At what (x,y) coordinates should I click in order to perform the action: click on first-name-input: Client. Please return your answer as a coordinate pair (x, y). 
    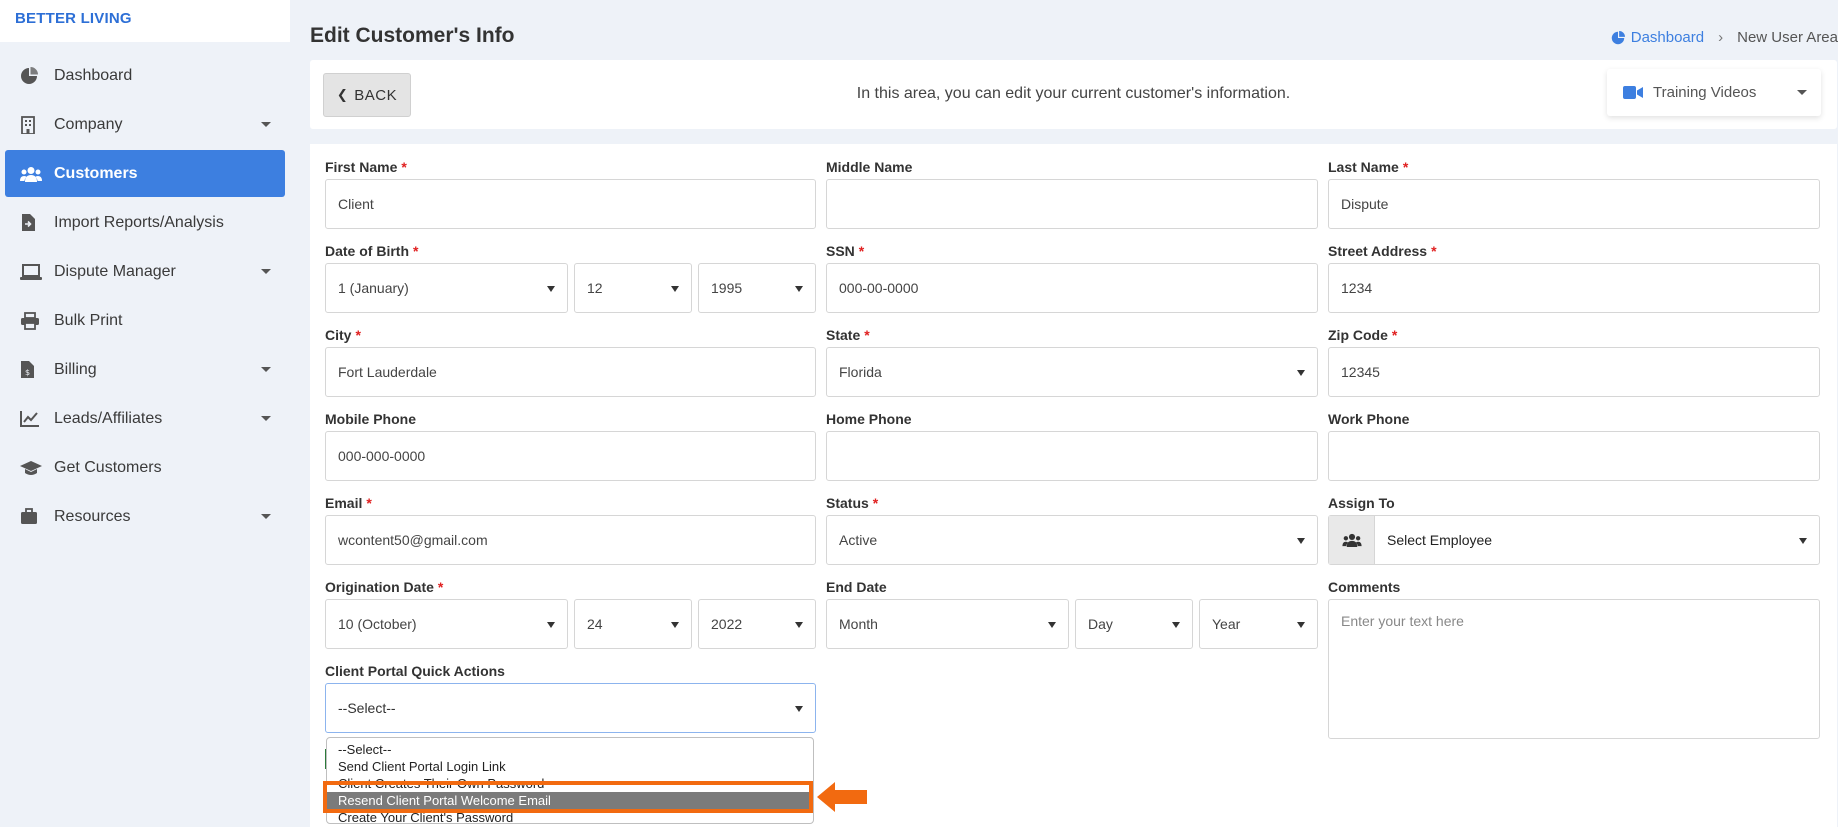
    Looking at the image, I should click on (570, 204).